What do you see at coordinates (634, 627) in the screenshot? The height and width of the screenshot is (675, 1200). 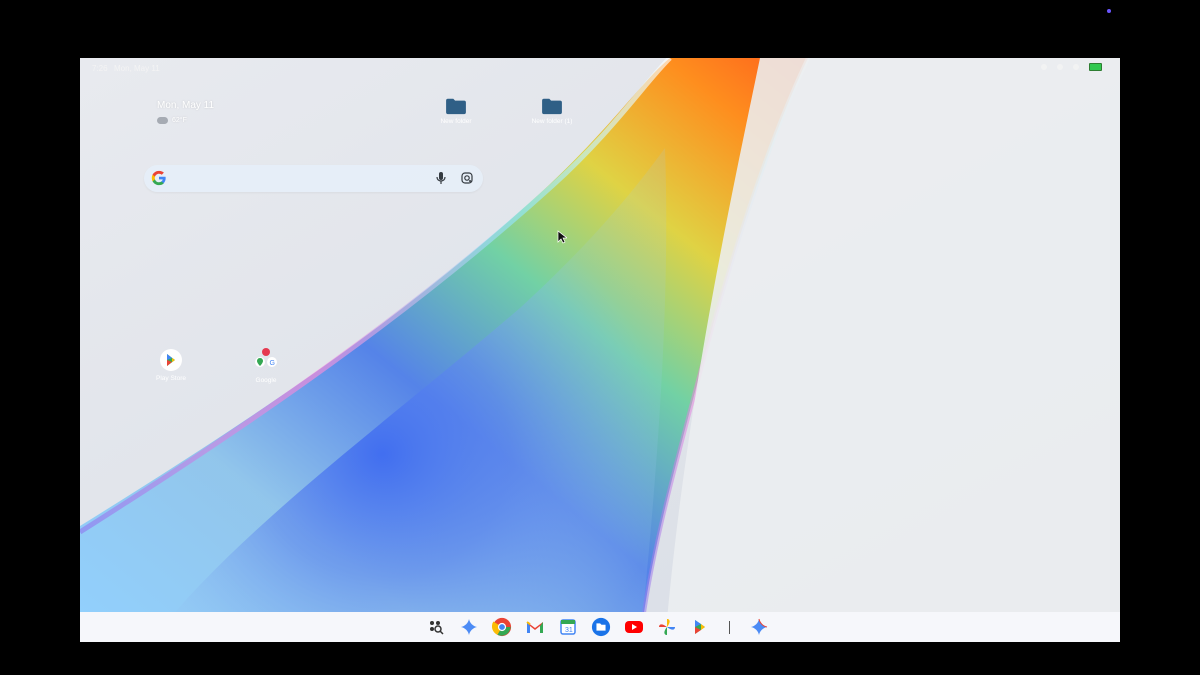 I see `youtube-icon` at bounding box center [634, 627].